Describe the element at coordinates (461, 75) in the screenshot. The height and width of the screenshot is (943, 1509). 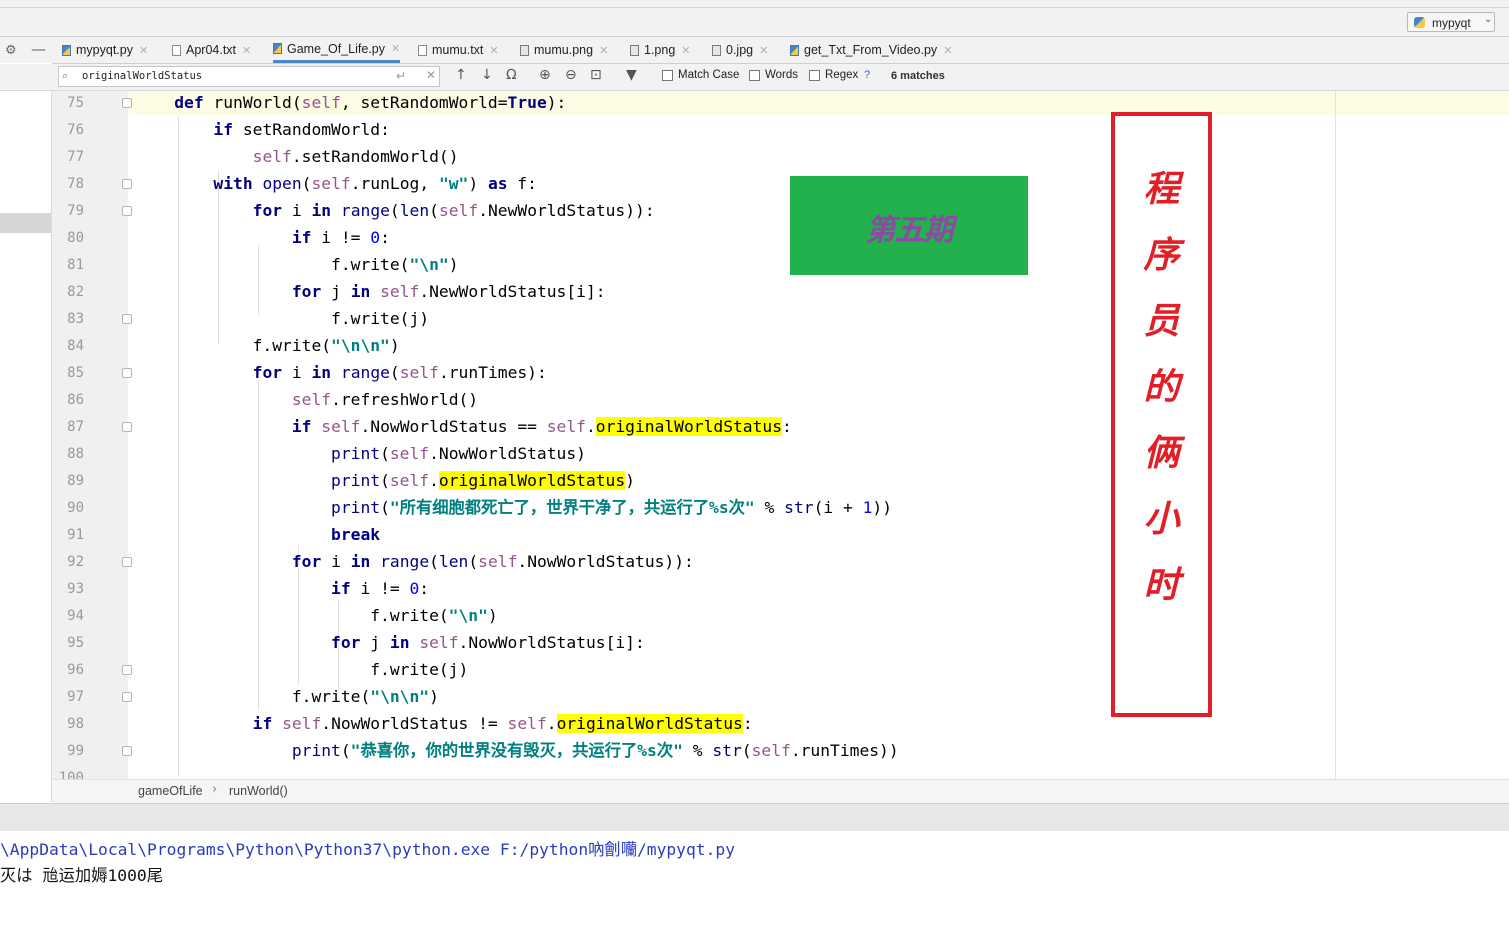
I see `previous-occurrence-icon: ↑` at that location.